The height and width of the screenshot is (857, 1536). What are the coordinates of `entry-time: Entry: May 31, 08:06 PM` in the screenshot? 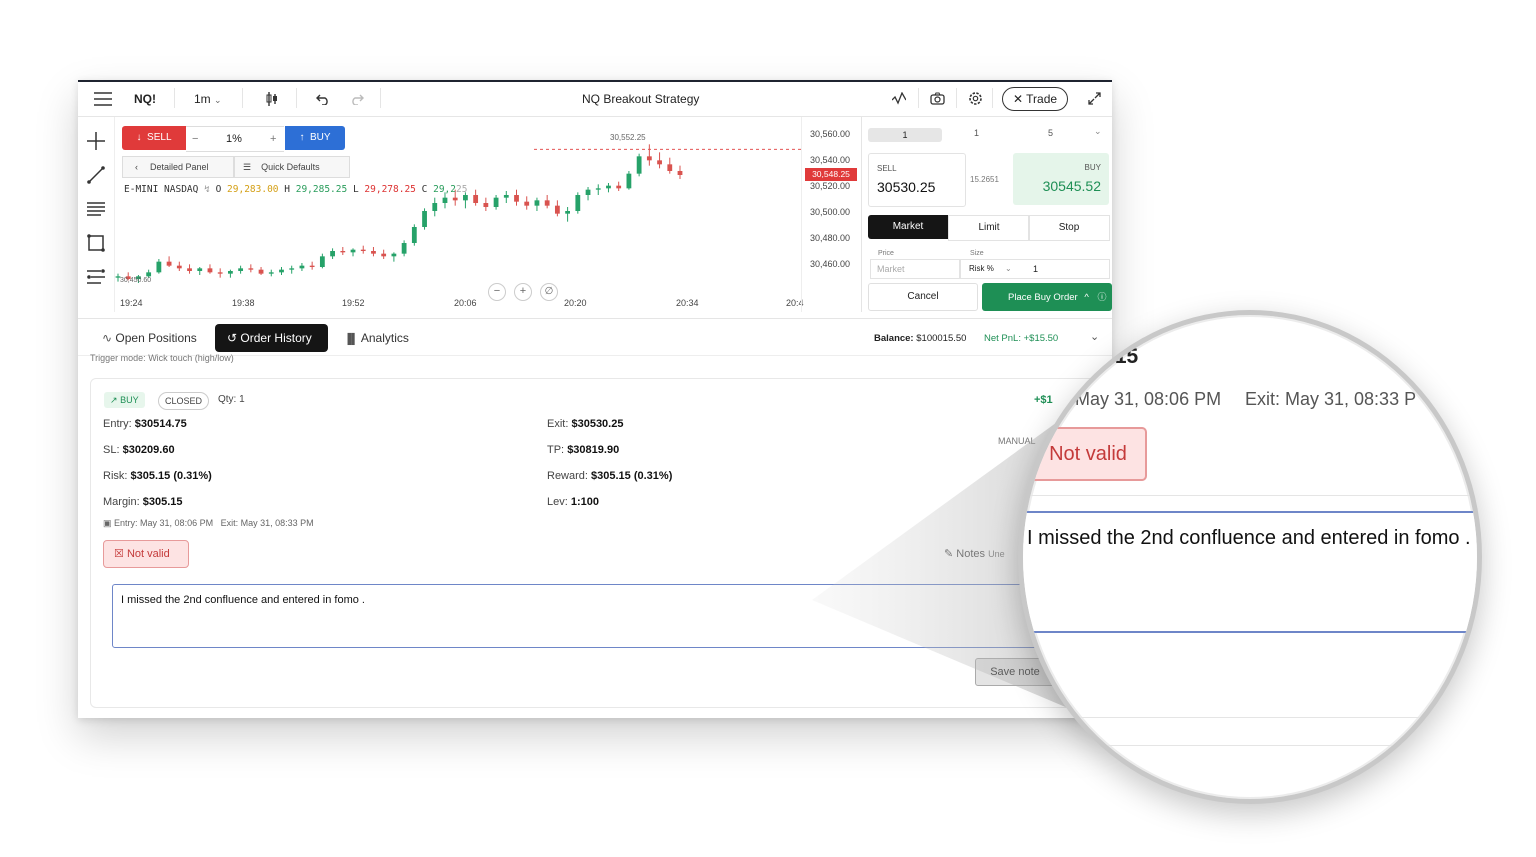 It's located at (164, 523).